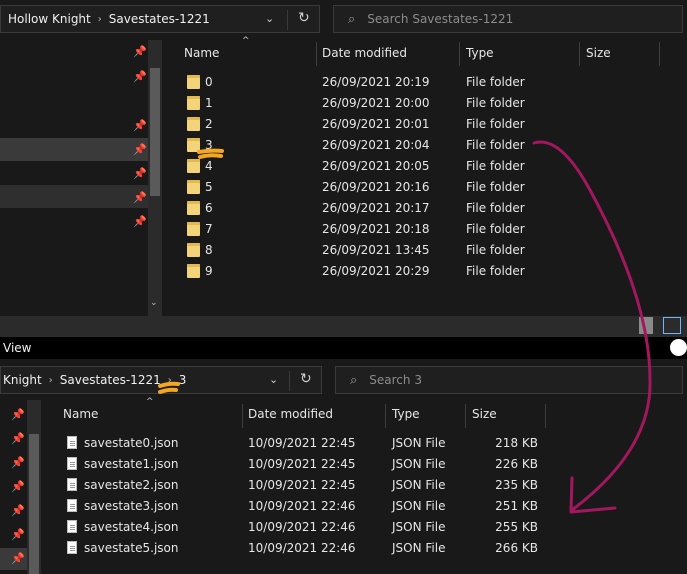  Describe the element at coordinates (376, 187) in the screenshot. I see `file-date: 26/09/2021 20:16` at that location.